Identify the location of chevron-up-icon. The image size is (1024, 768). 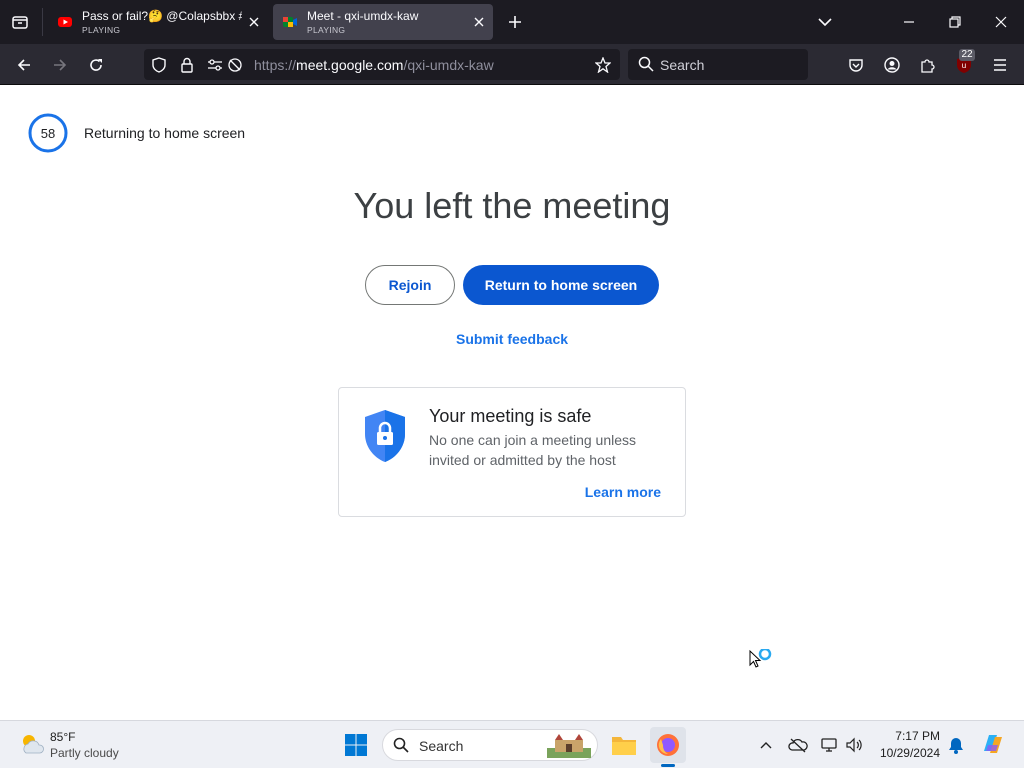
(766, 745).